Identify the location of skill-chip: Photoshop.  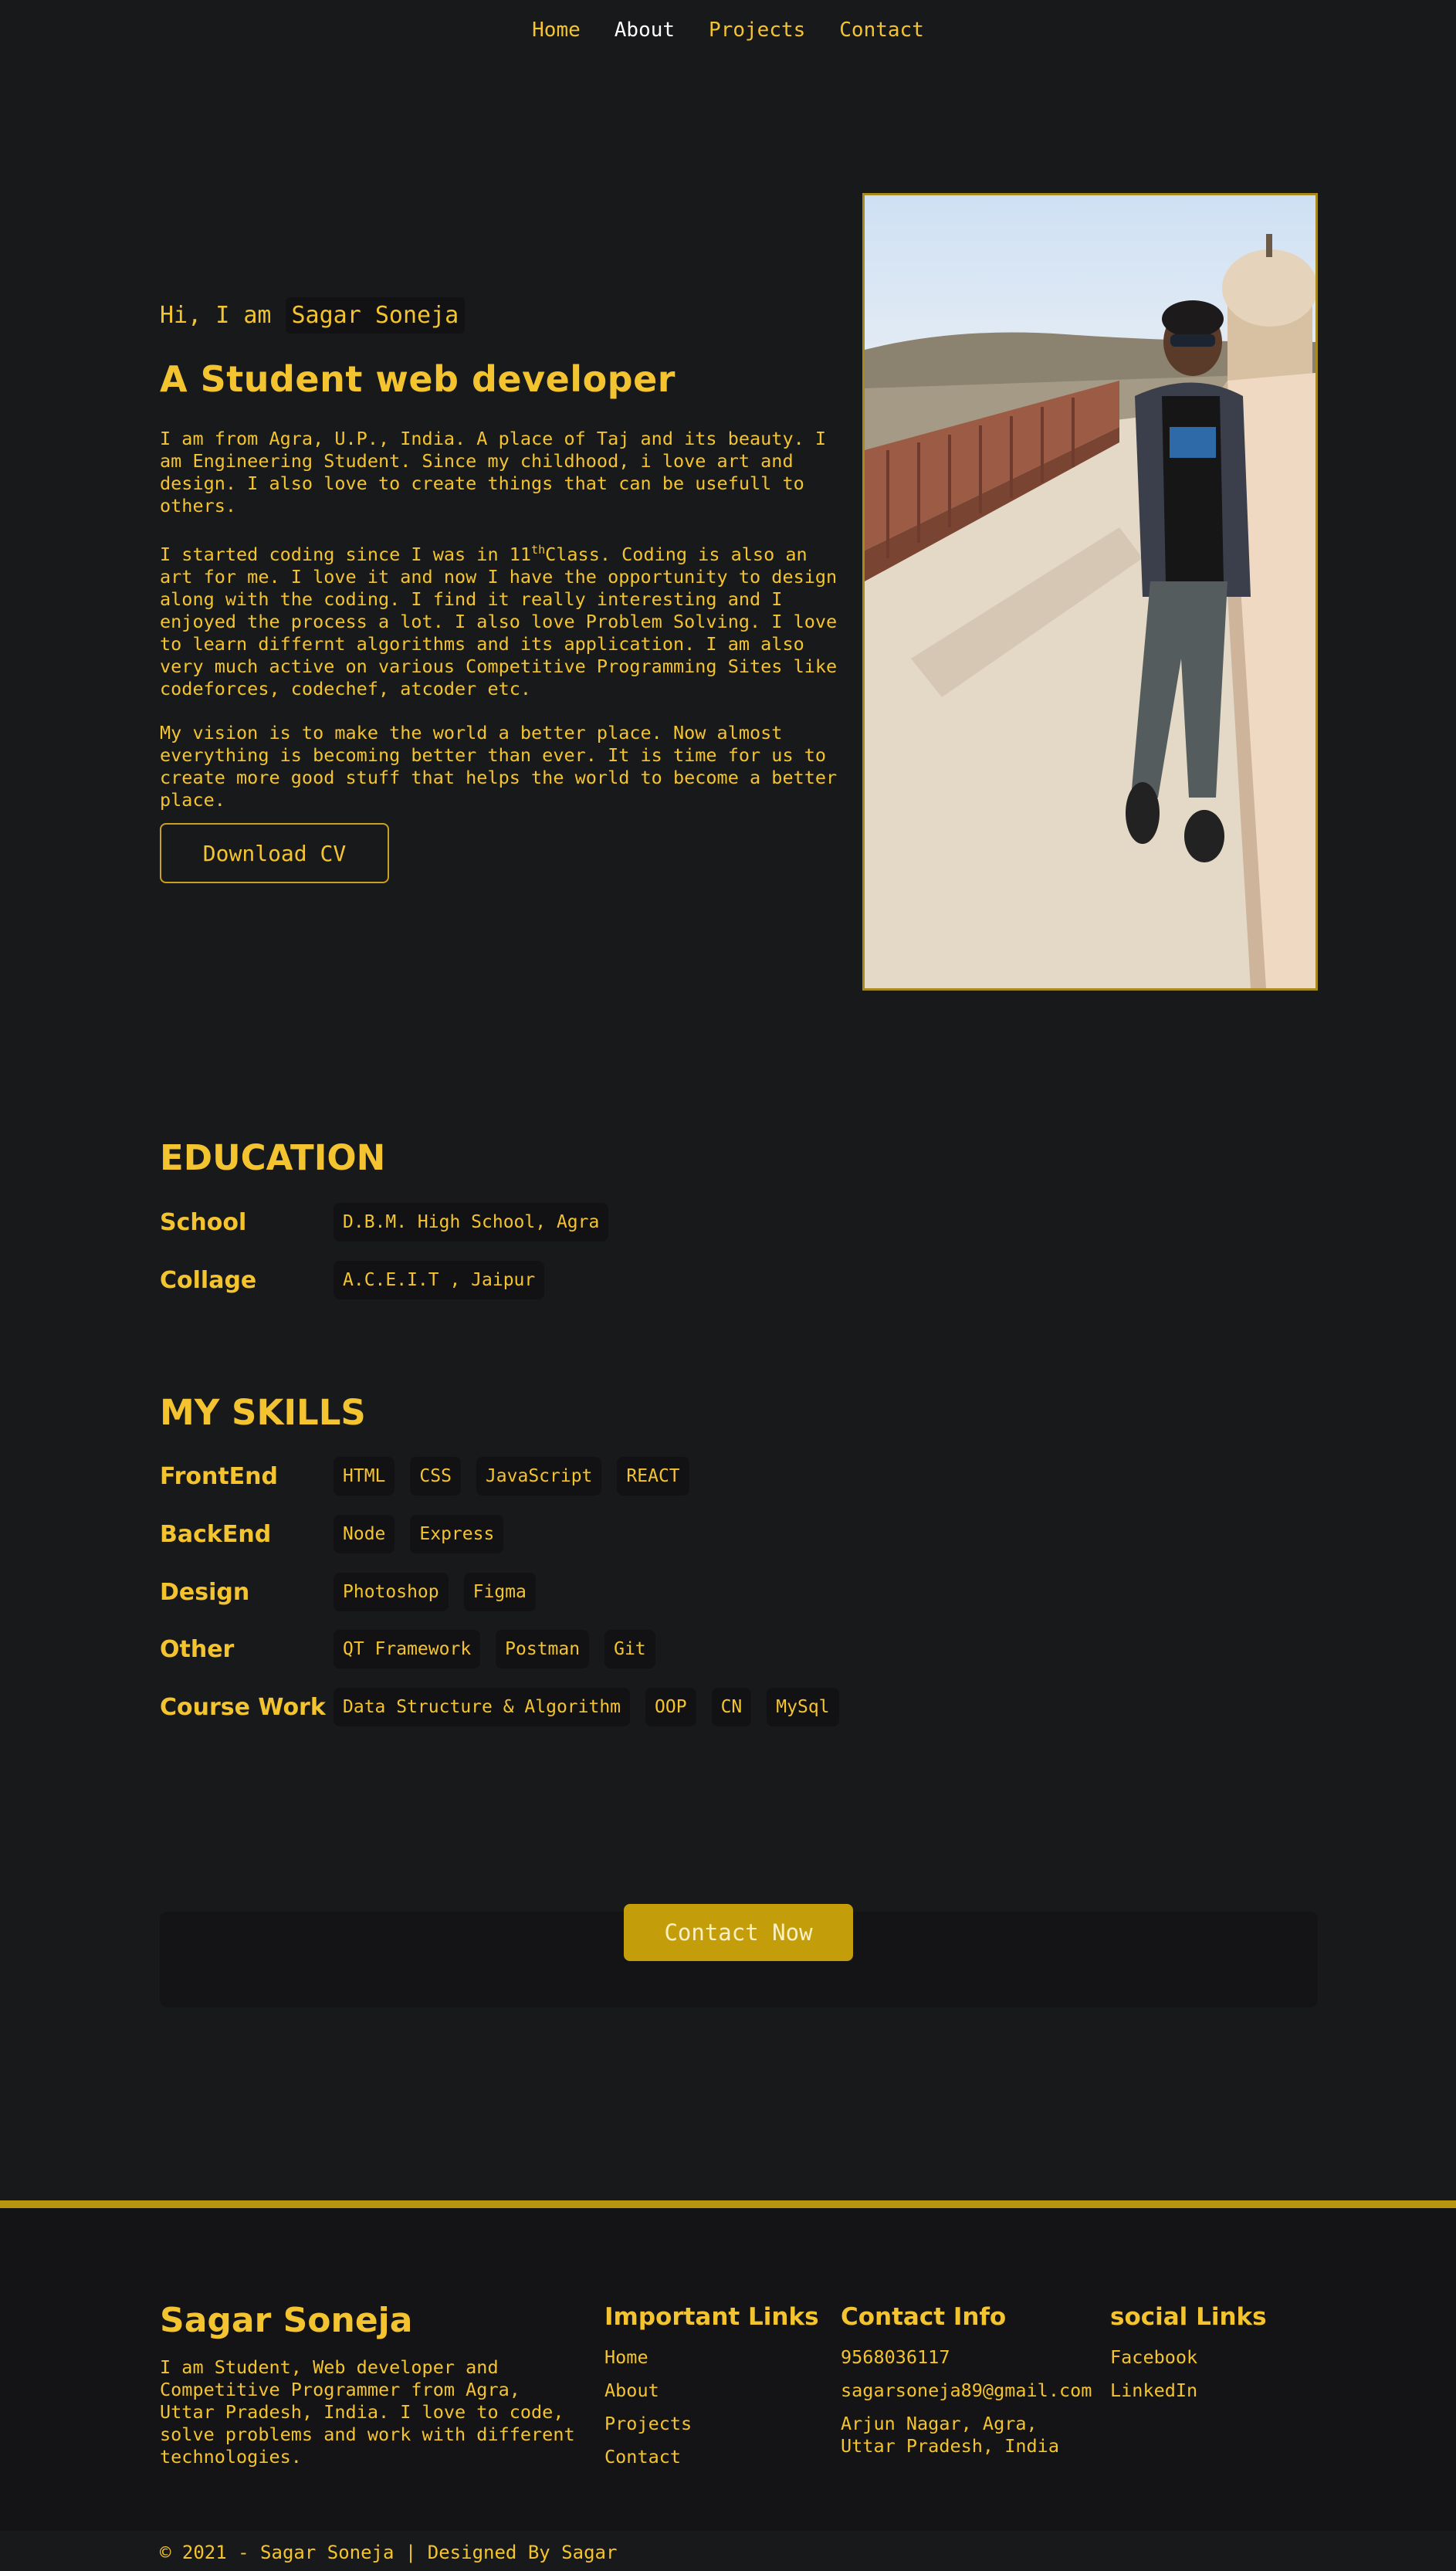
(392, 1592).